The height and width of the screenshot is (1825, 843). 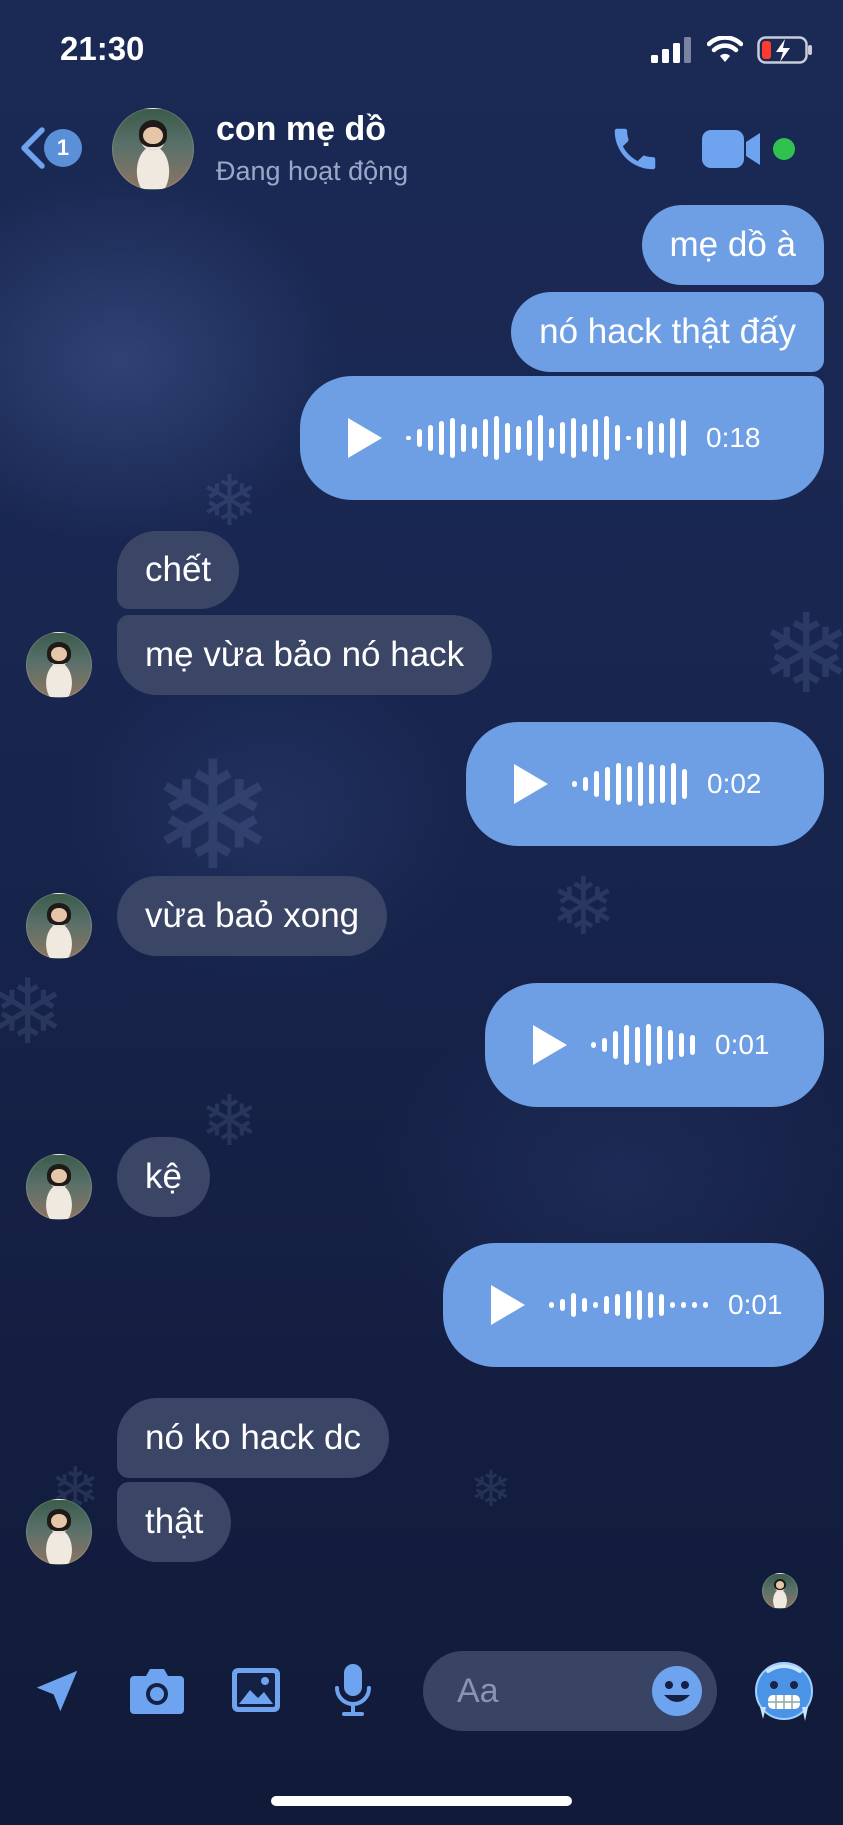 What do you see at coordinates (784, 50) in the screenshot?
I see `battery-charging-icon` at bounding box center [784, 50].